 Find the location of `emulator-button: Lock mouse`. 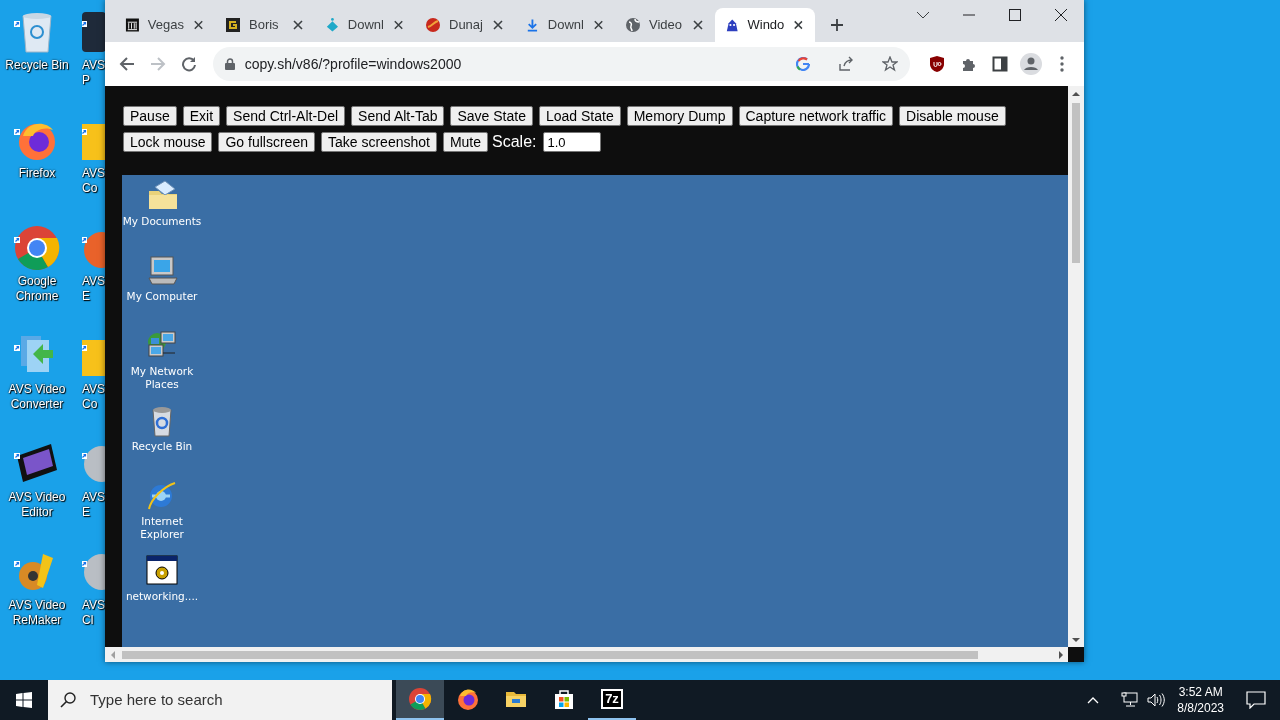

emulator-button: Lock mouse is located at coordinates (168, 142).